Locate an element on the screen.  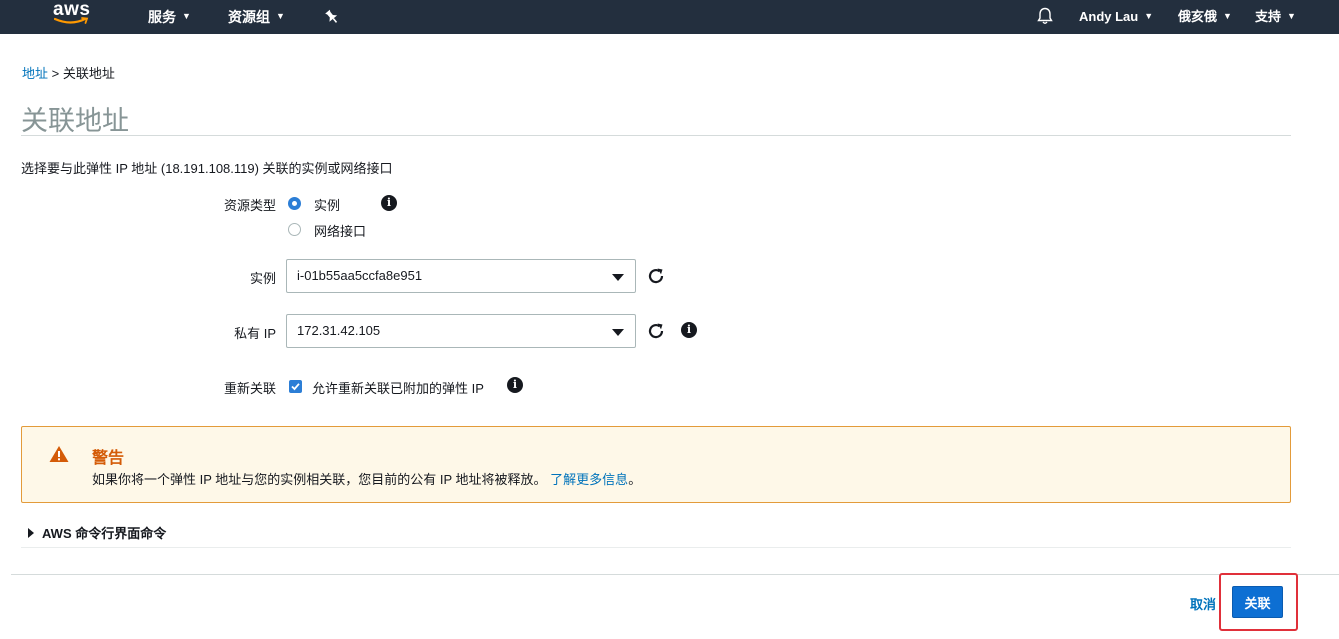
radio-network-interface is located at coordinates (294, 229).